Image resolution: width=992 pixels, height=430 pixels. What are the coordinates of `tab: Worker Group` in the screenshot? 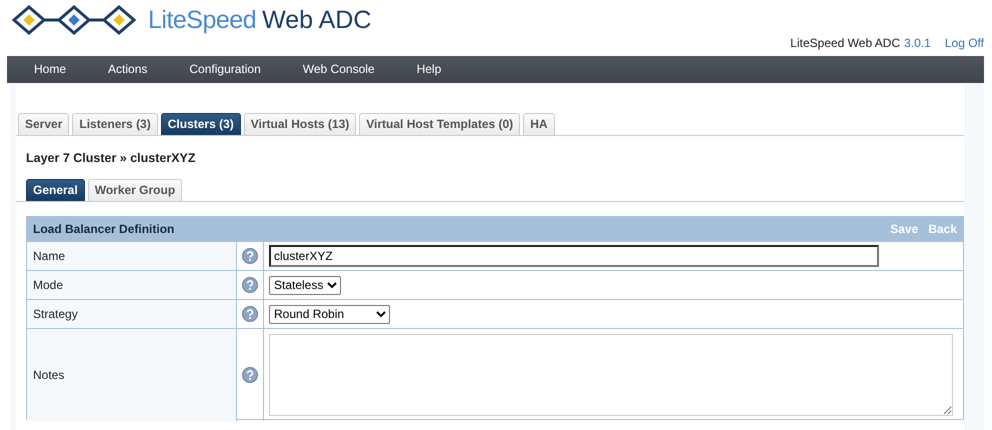 It's located at (135, 190).